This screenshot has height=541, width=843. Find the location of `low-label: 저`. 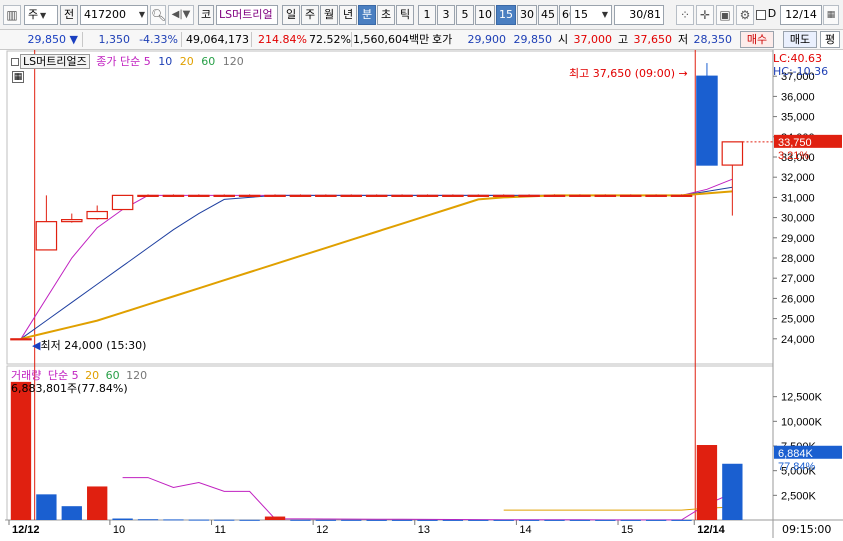

low-label: 저 is located at coordinates (683, 39).